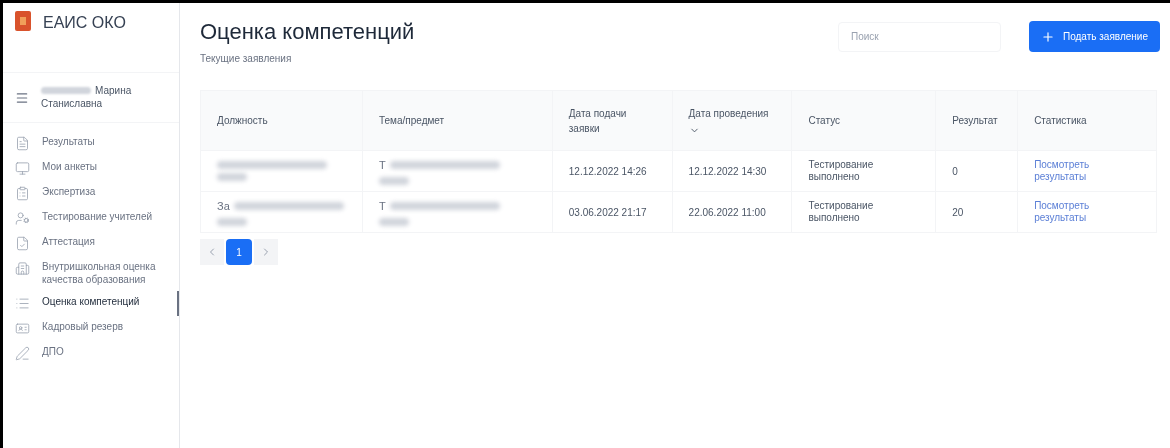  What do you see at coordinates (976, 120) in the screenshot?
I see `column-header: Результат` at bounding box center [976, 120].